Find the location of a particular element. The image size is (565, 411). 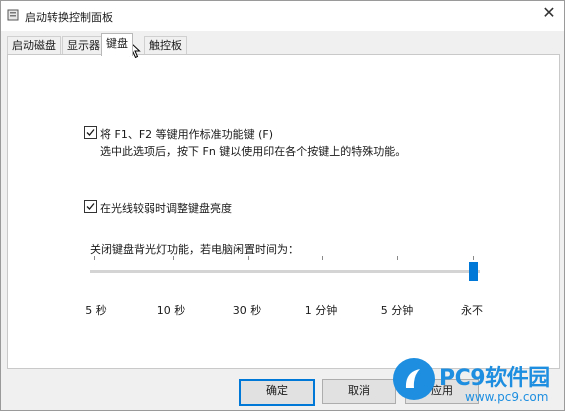

watermark-logo-icon is located at coordinates (414, 379).